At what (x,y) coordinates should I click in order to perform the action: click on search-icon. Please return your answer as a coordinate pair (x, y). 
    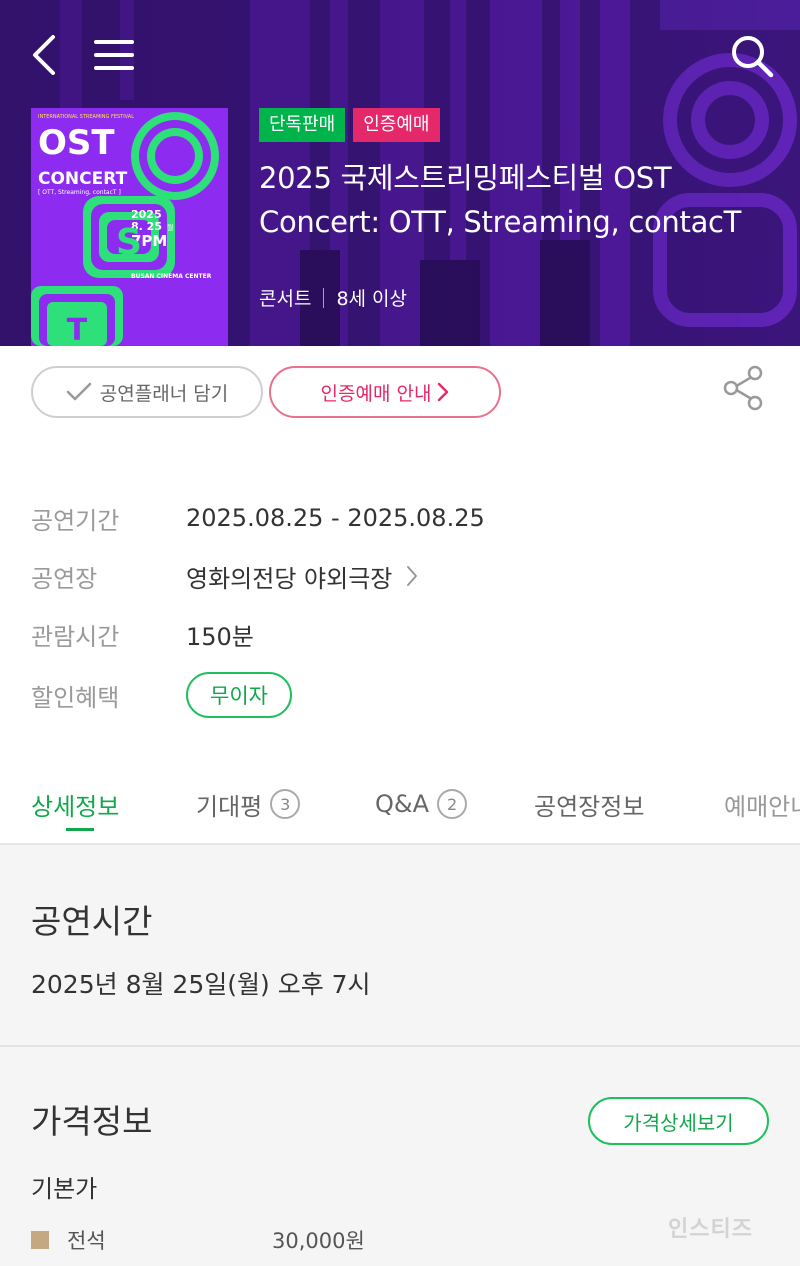
    Looking at the image, I should click on (753, 57).